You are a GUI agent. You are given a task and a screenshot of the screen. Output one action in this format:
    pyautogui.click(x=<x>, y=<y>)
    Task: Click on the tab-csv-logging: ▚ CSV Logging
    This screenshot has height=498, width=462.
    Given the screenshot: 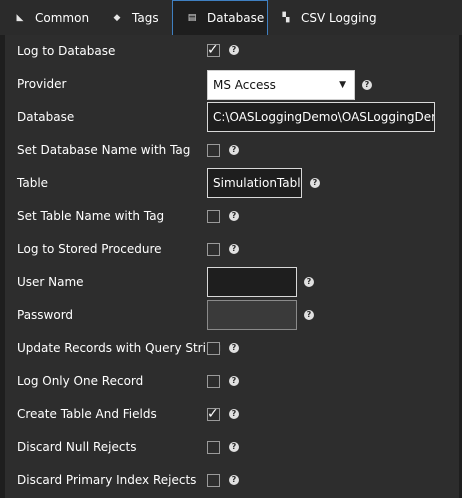 What is the action you would take?
    pyautogui.click(x=329, y=17)
    